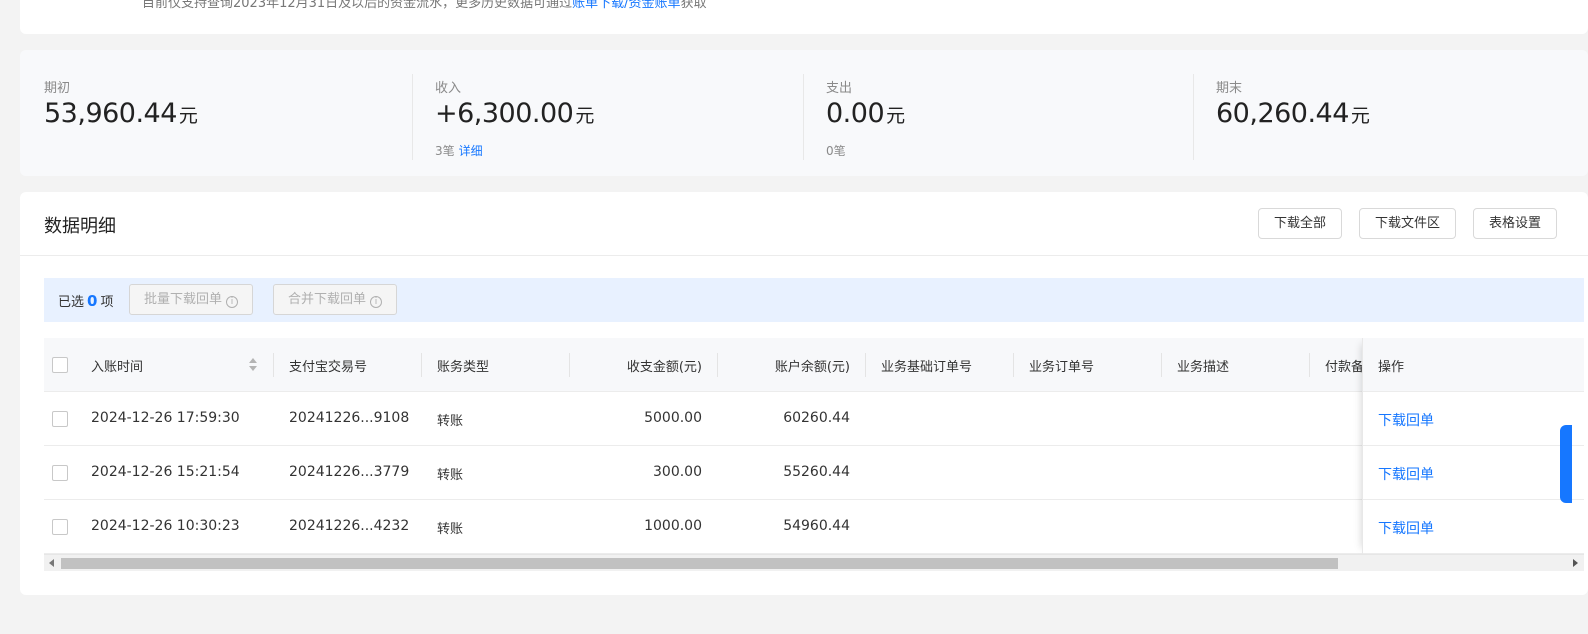  Describe the element at coordinates (57, 88) in the screenshot. I see `stat-opening-label: 期初` at that location.